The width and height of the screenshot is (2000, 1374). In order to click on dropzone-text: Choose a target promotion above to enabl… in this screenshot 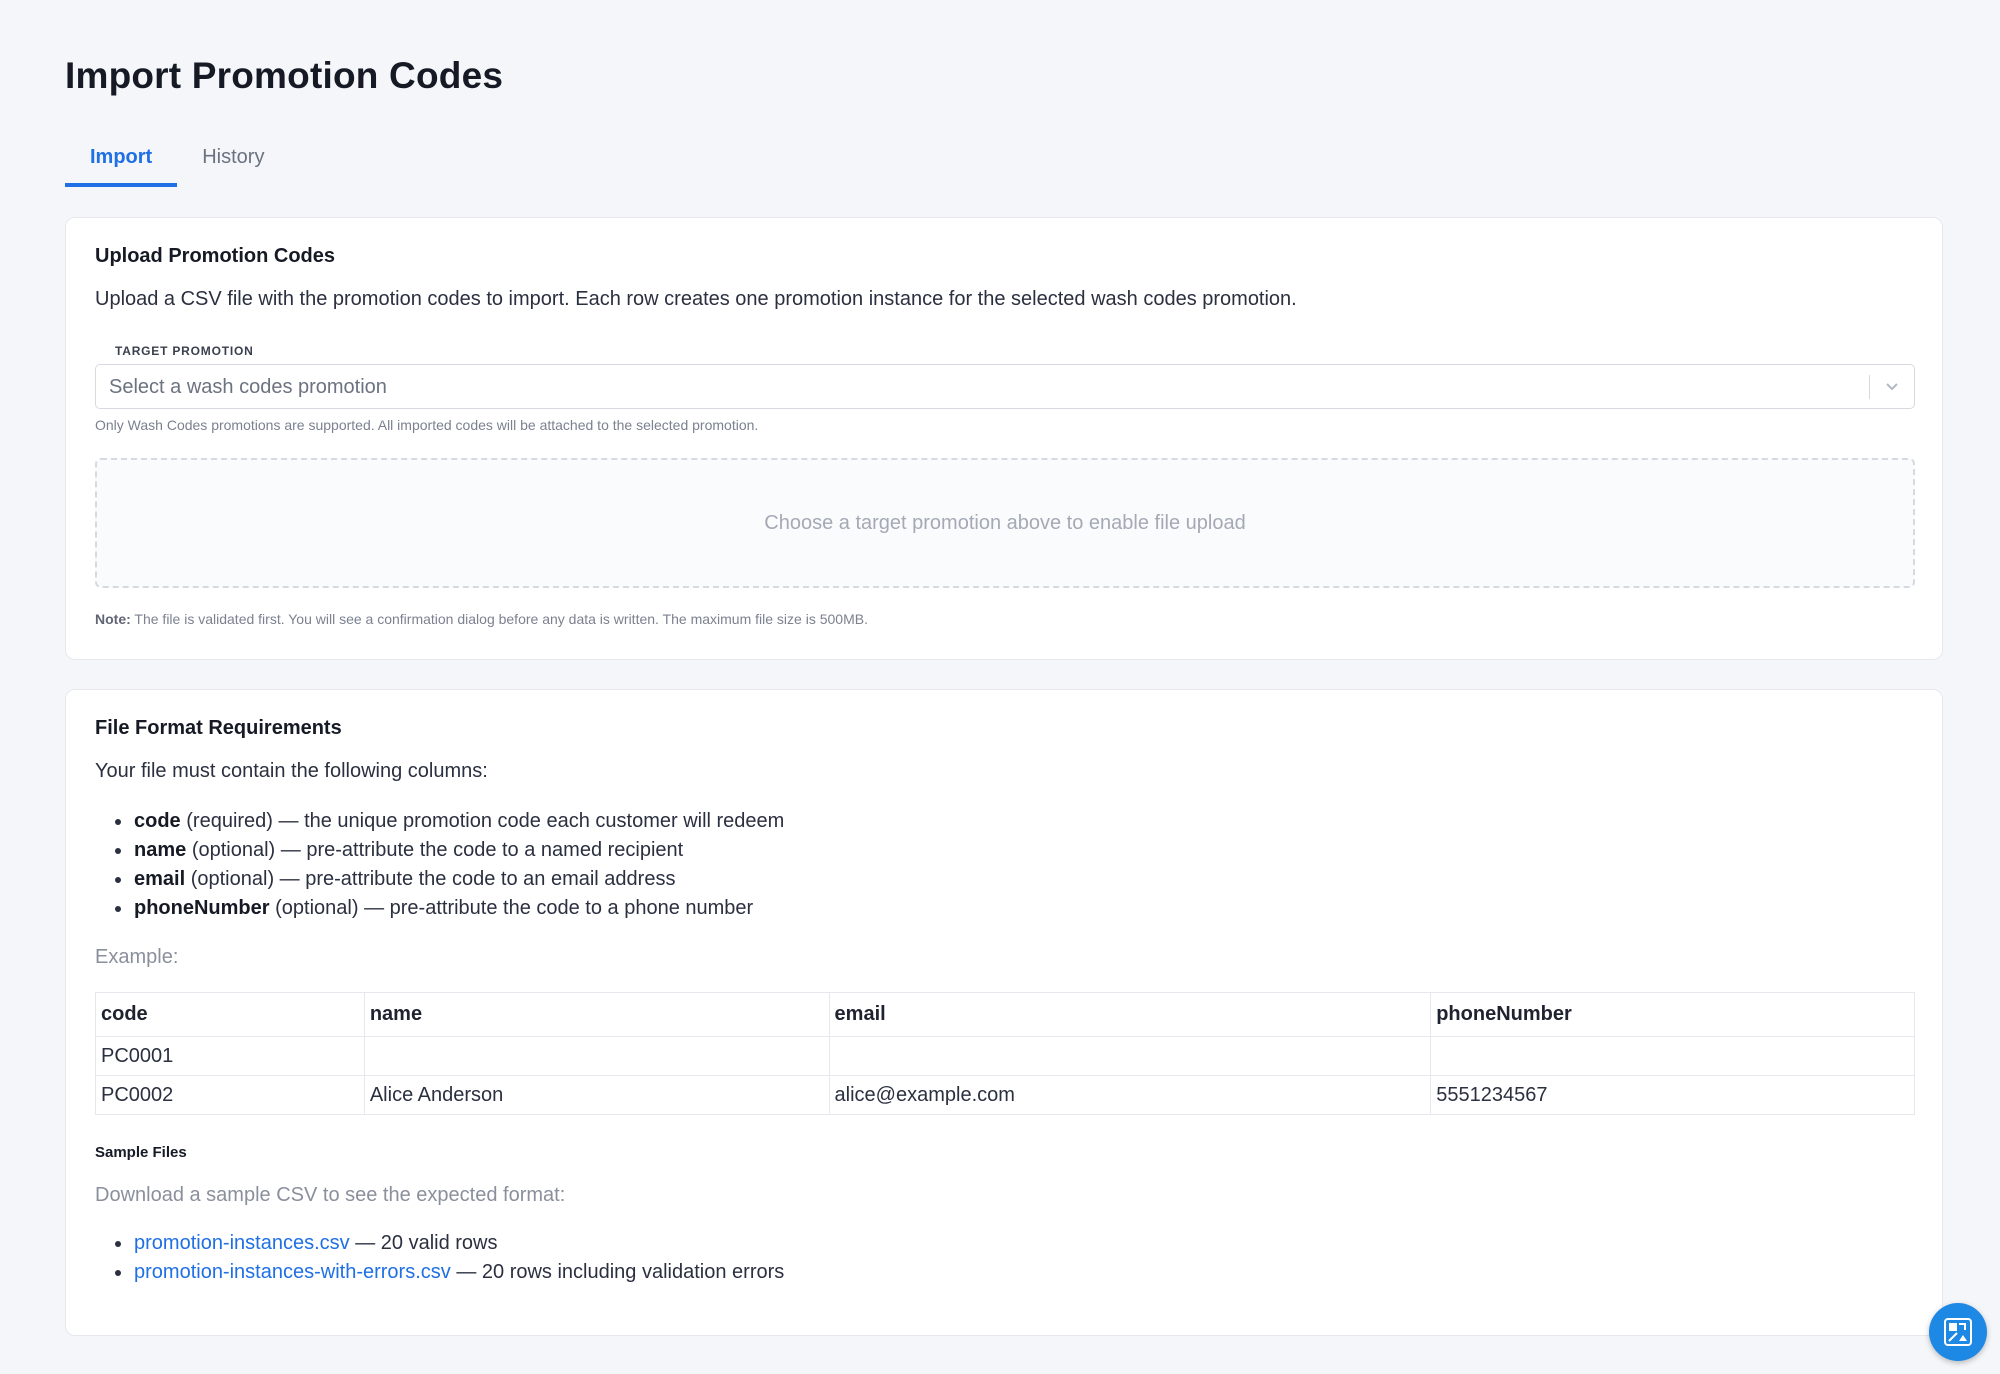, I will do `click(1005, 522)`.